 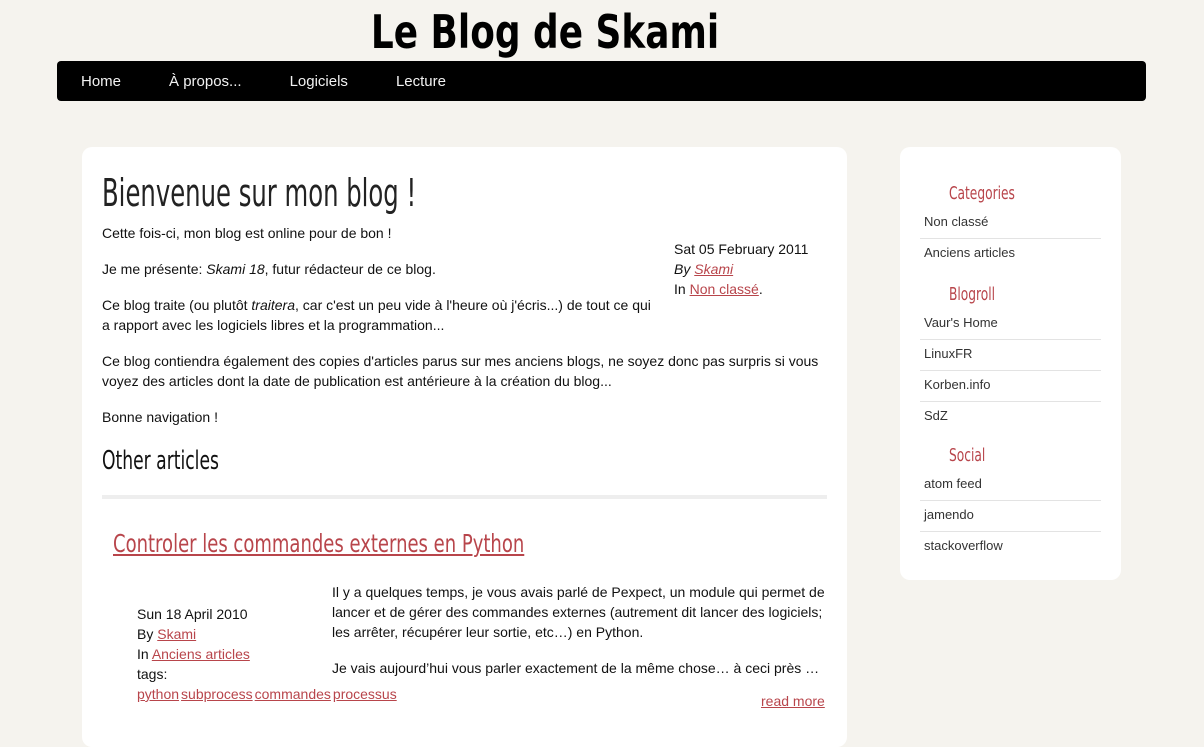 I want to click on read-more-link: read more, so click(x=793, y=701).